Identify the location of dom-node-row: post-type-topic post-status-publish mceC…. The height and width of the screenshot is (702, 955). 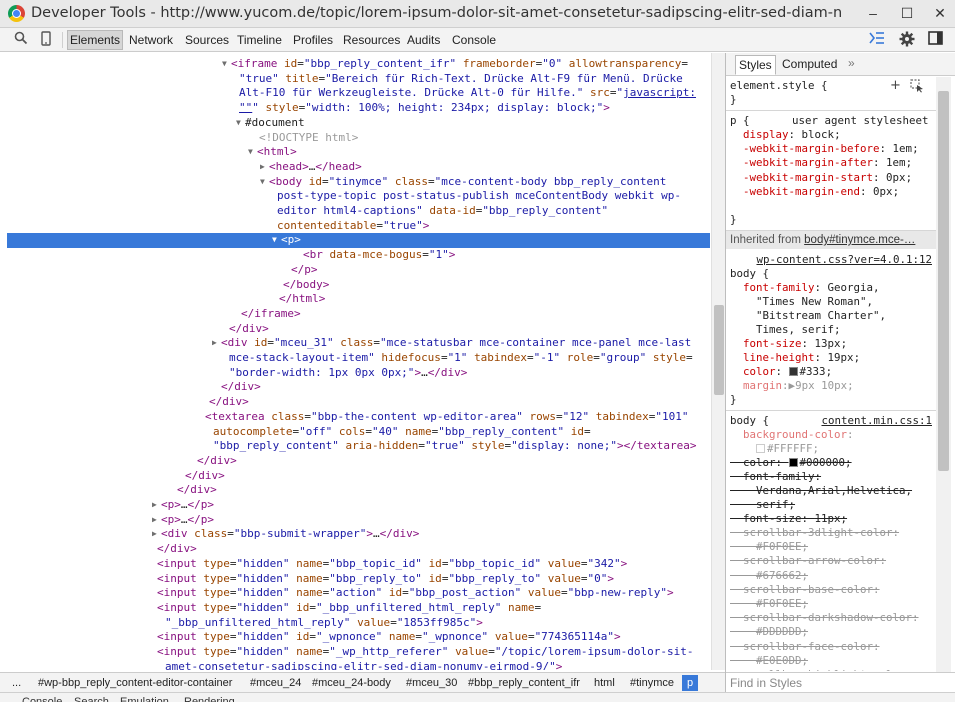
(358, 196).